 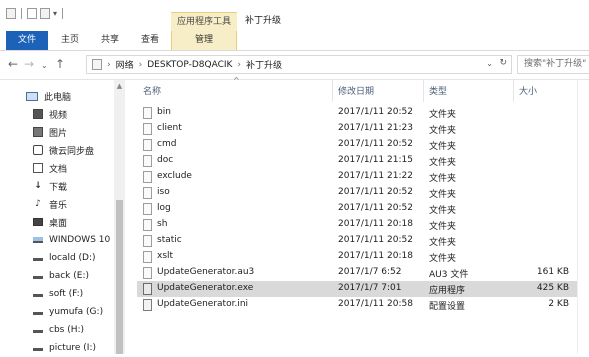 I want to click on nav-item-label: cbs (H:), so click(x=67, y=330).